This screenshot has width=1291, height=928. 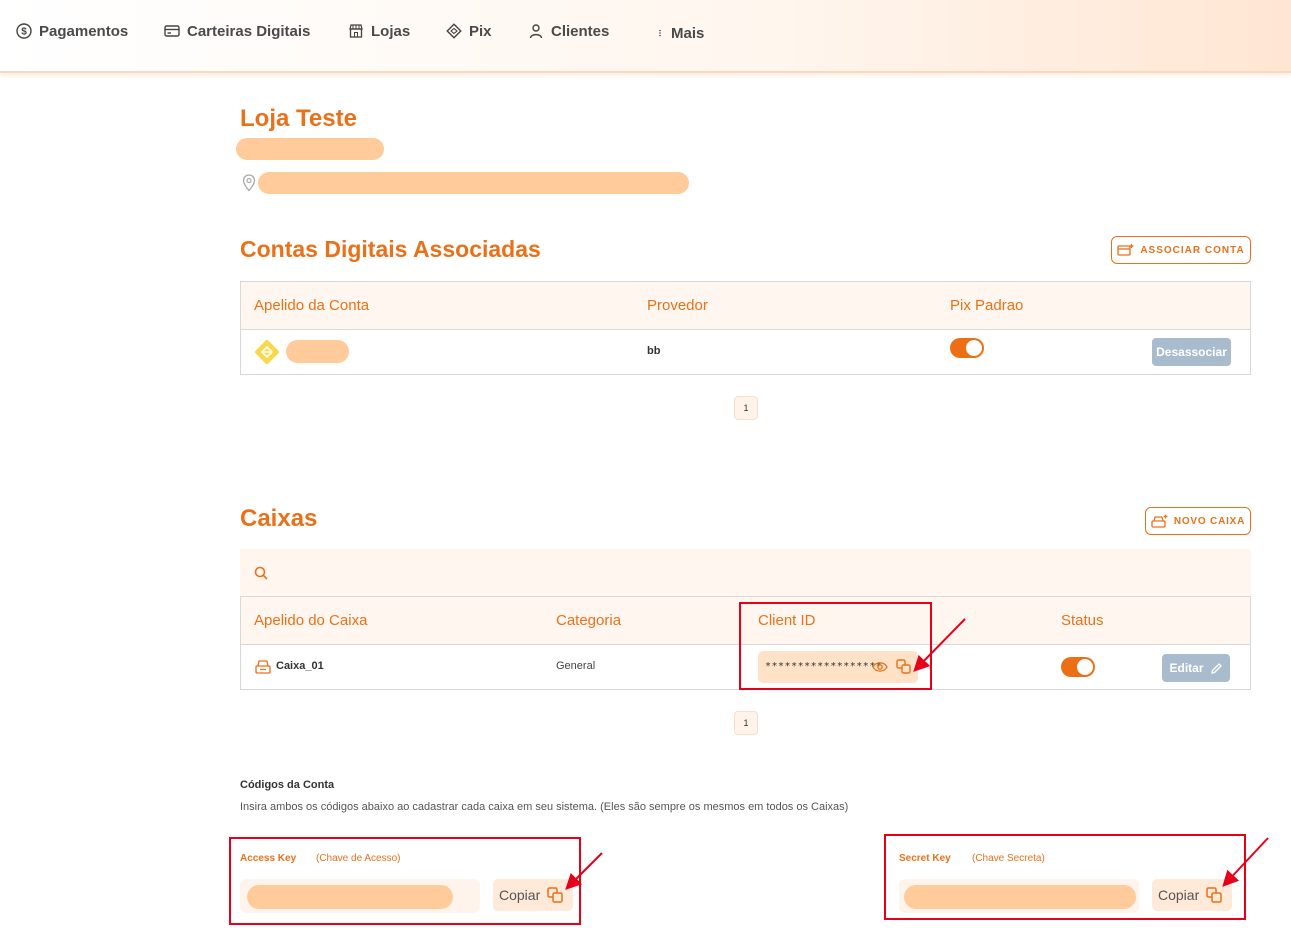 I want to click on new-register-button: NOVO CAIXA, so click(x=1198, y=521).